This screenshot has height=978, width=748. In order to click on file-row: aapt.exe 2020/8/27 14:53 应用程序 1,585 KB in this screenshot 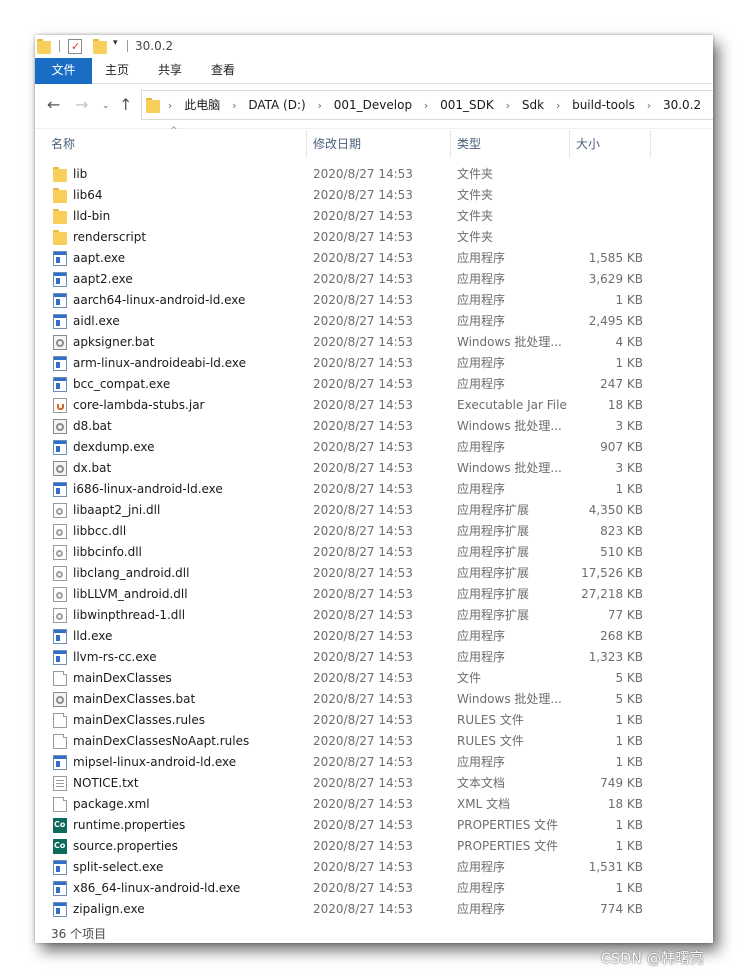, I will do `click(374, 258)`.